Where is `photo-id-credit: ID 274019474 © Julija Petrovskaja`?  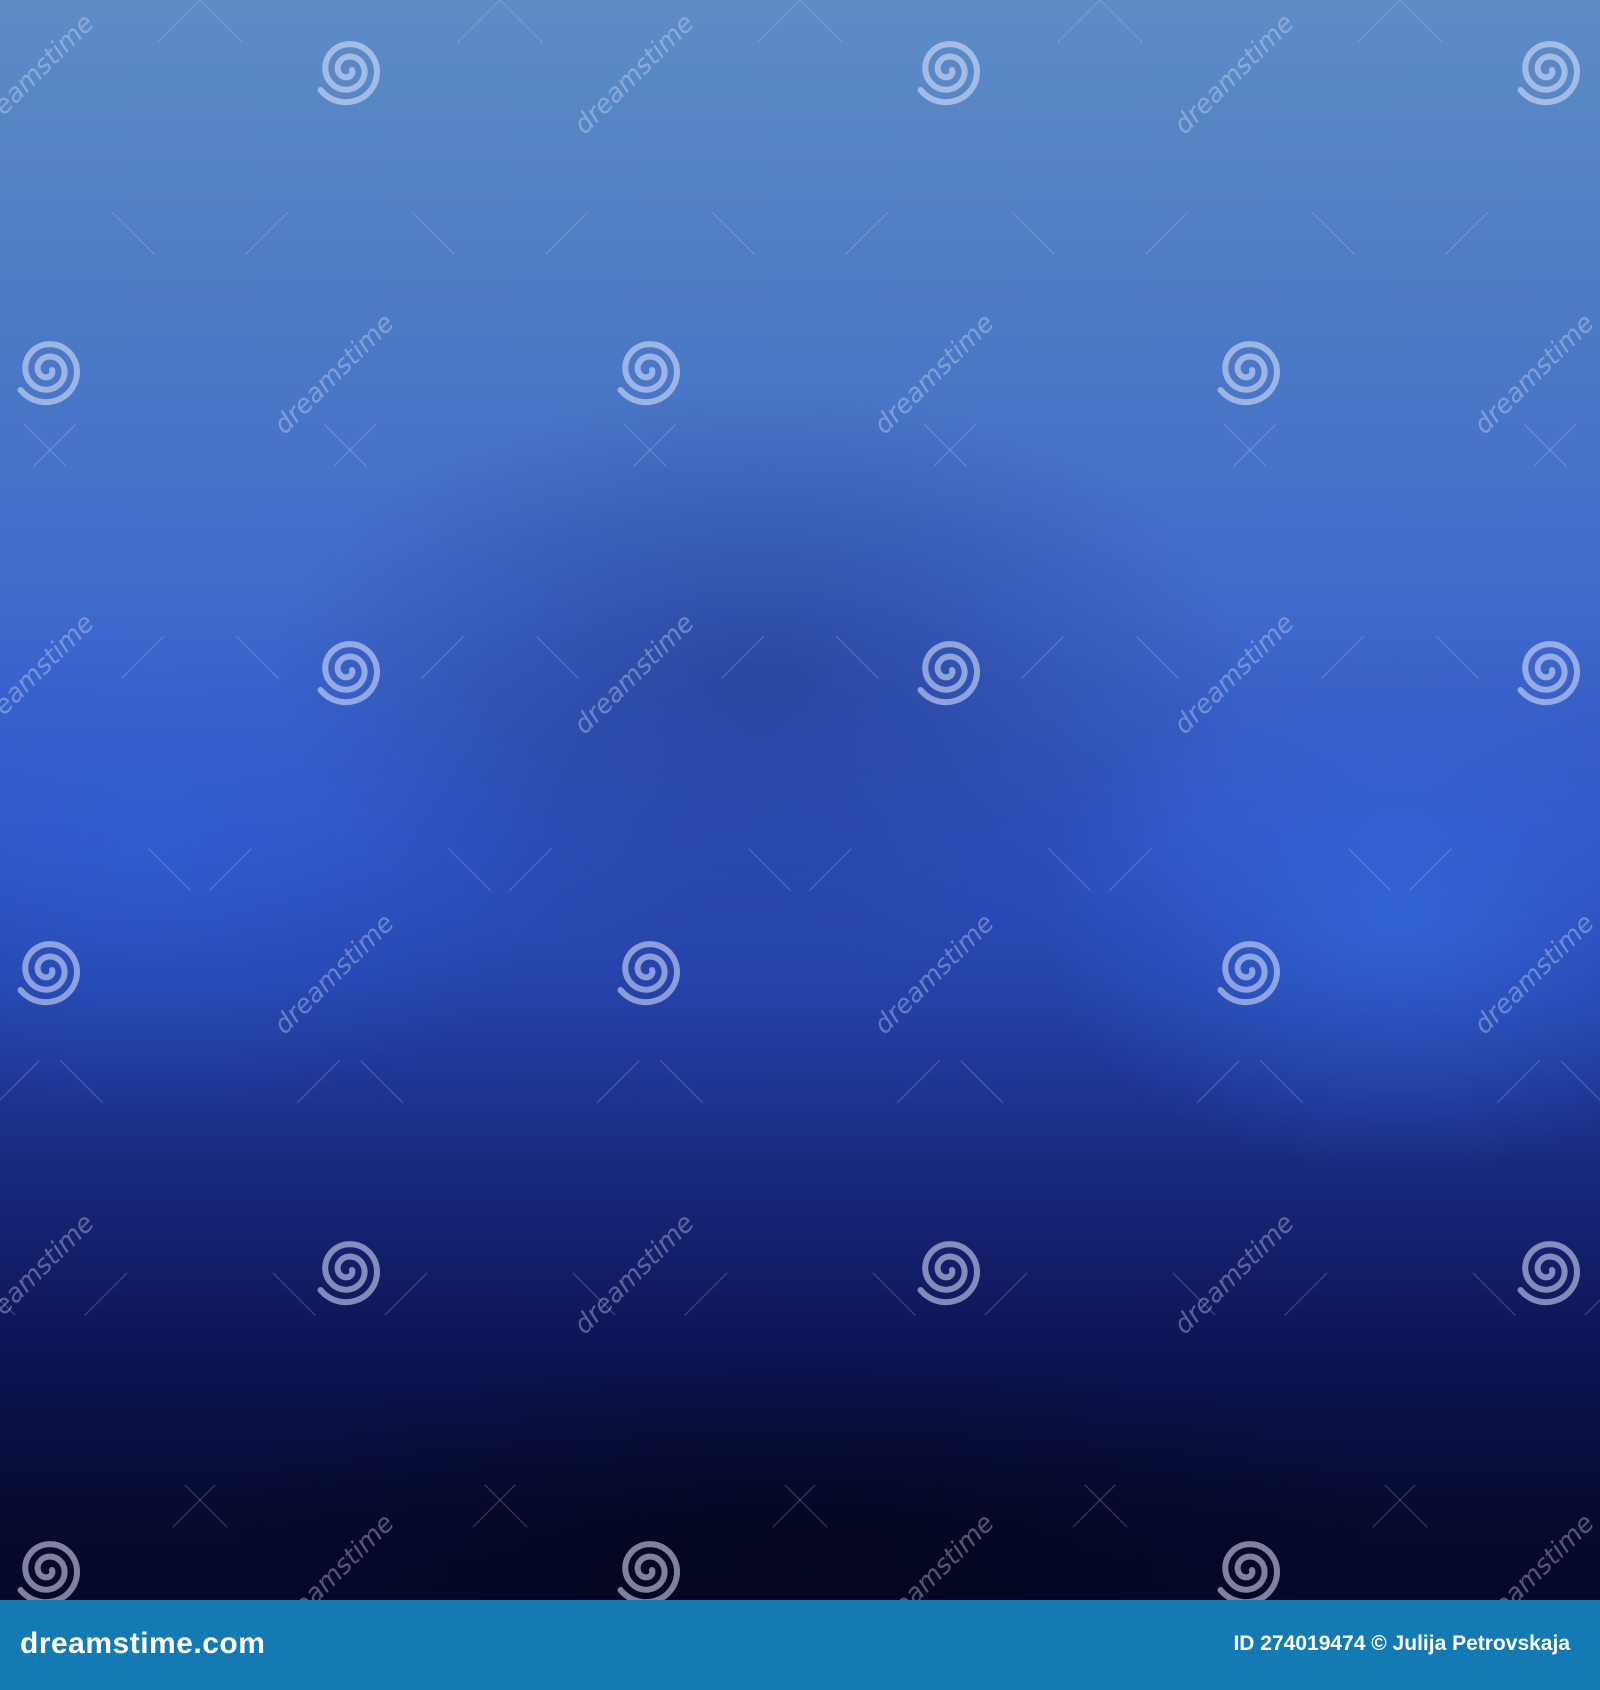 photo-id-credit: ID 274019474 © Julija Petrovskaja is located at coordinates (1401, 1643).